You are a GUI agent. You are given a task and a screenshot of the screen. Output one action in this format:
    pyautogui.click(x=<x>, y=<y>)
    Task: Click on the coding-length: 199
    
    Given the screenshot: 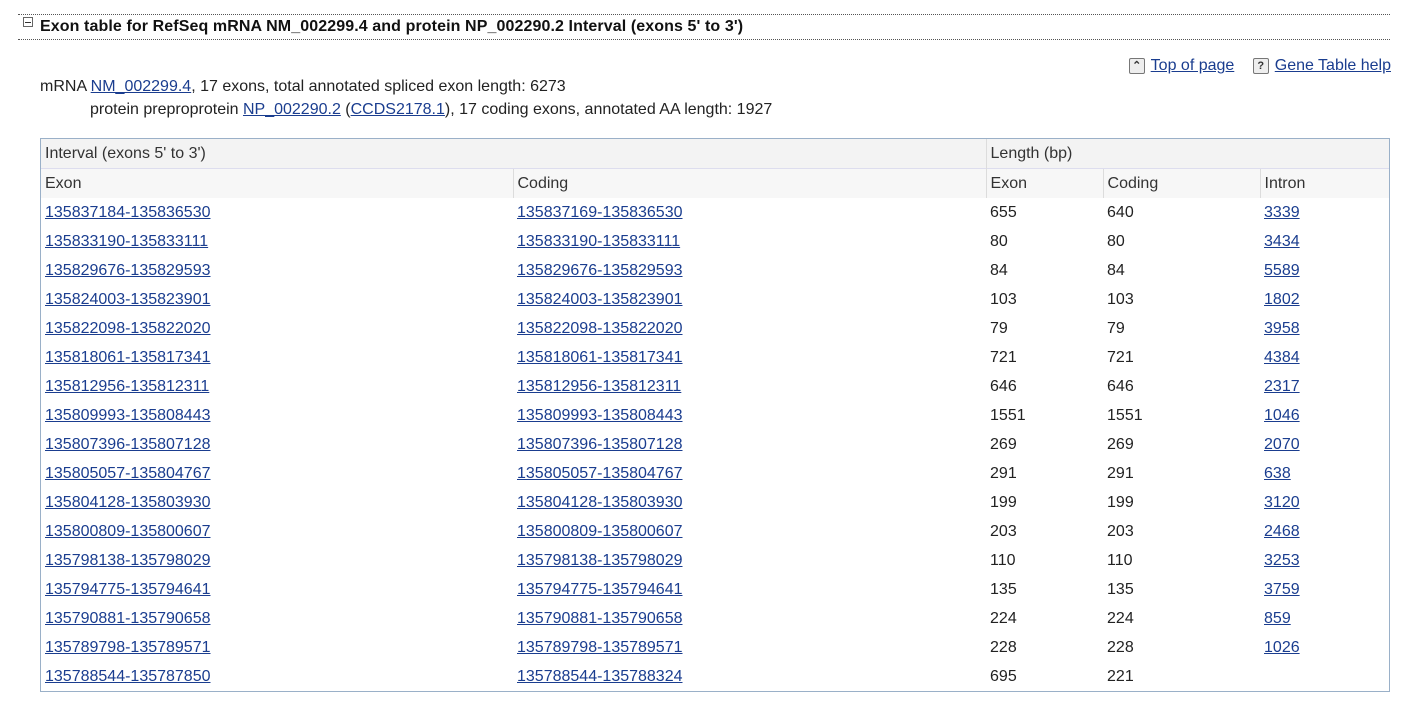 What is the action you would take?
    pyautogui.click(x=1120, y=502)
    